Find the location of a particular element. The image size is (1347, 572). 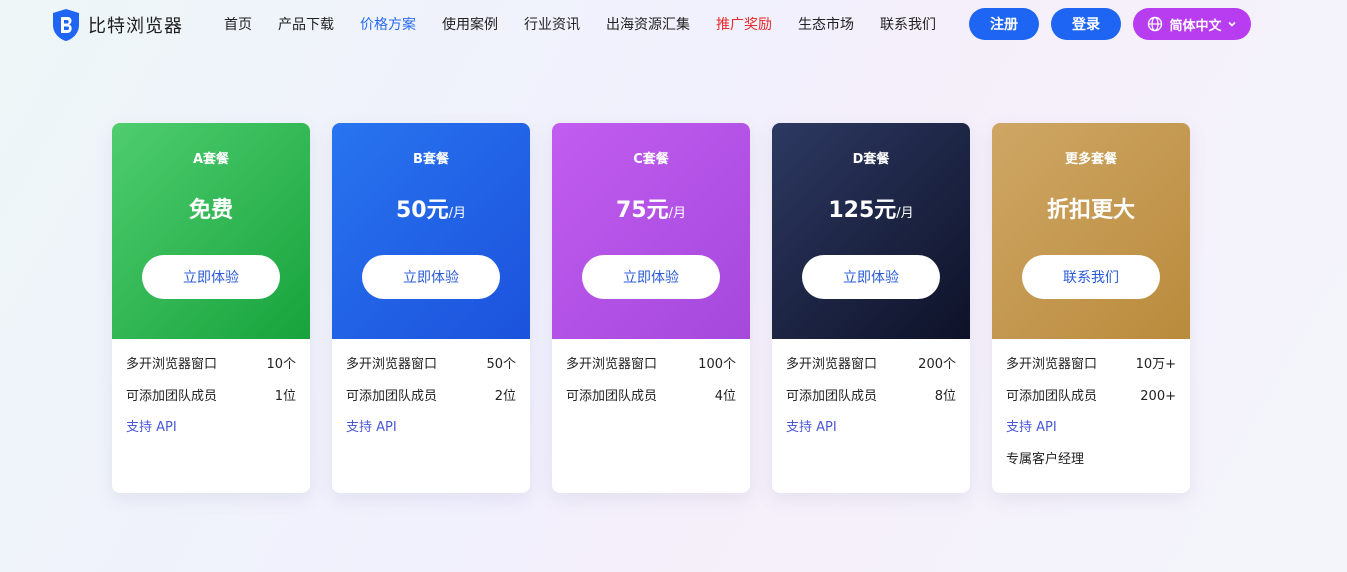

brand-logo: 比特浏览器 is located at coordinates (117, 25).